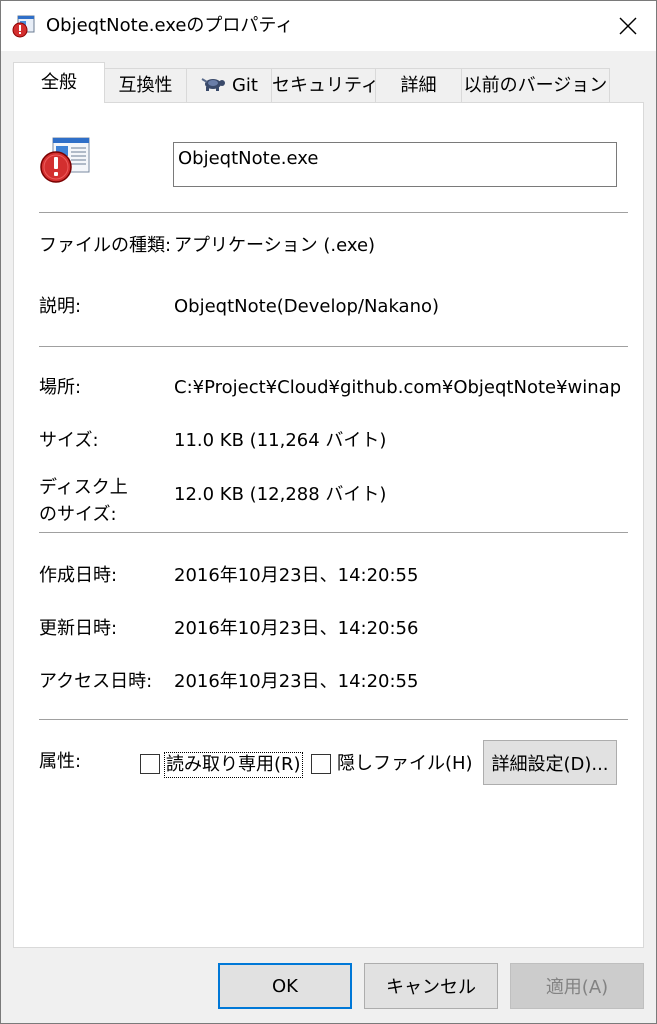  I want to click on file-icon, so click(65, 161).